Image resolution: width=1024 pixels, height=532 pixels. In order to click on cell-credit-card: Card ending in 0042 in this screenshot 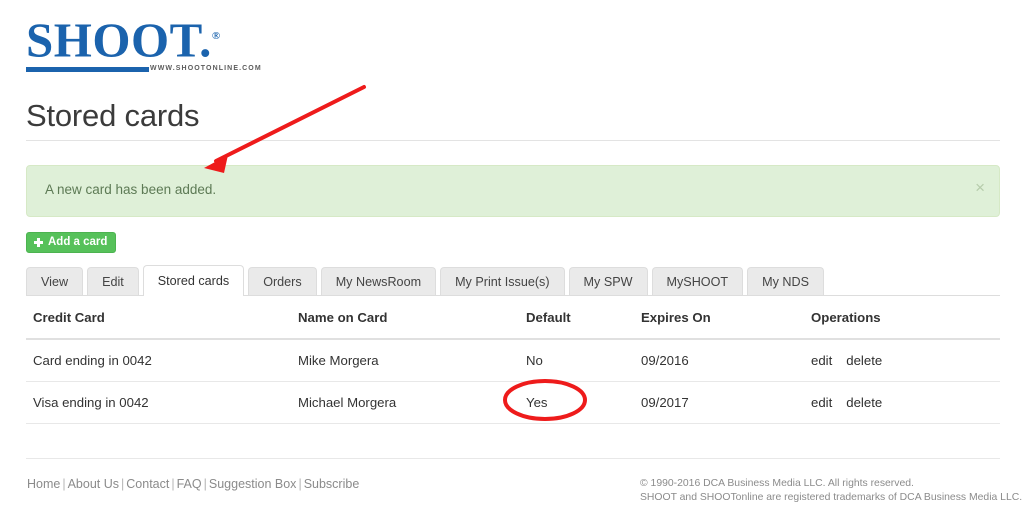, I will do `click(92, 360)`.